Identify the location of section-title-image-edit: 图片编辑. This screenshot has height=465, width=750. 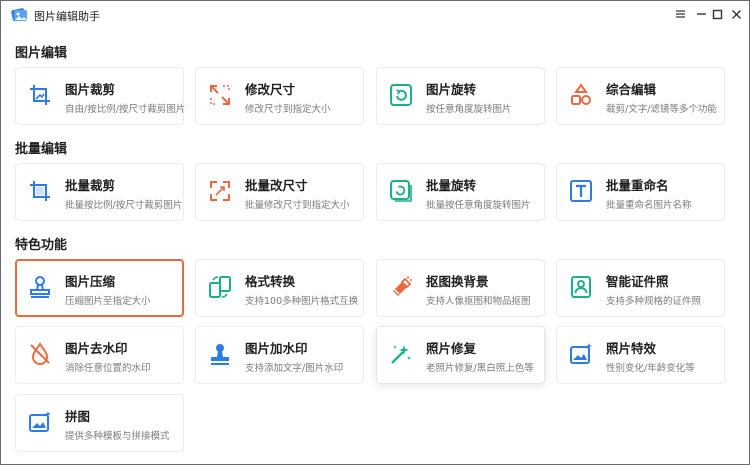
(41, 53).